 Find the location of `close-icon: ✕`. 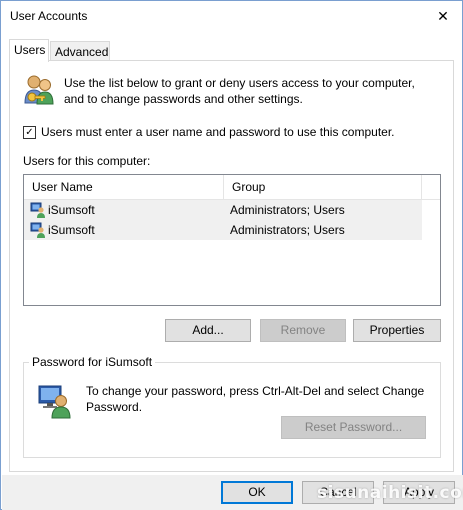

close-icon: ✕ is located at coordinates (443, 16).